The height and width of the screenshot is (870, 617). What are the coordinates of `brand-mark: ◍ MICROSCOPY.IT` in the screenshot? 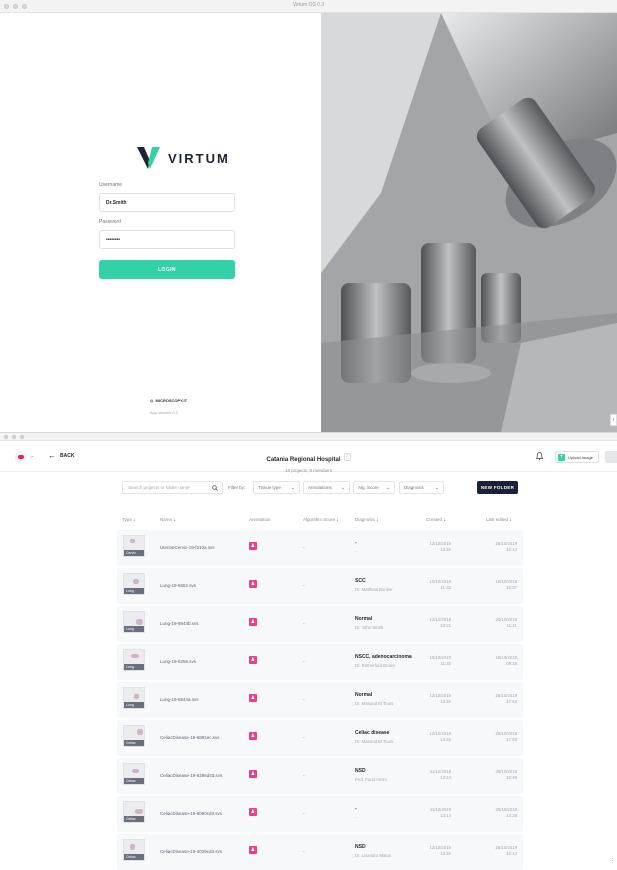 It's located at (168, 400).